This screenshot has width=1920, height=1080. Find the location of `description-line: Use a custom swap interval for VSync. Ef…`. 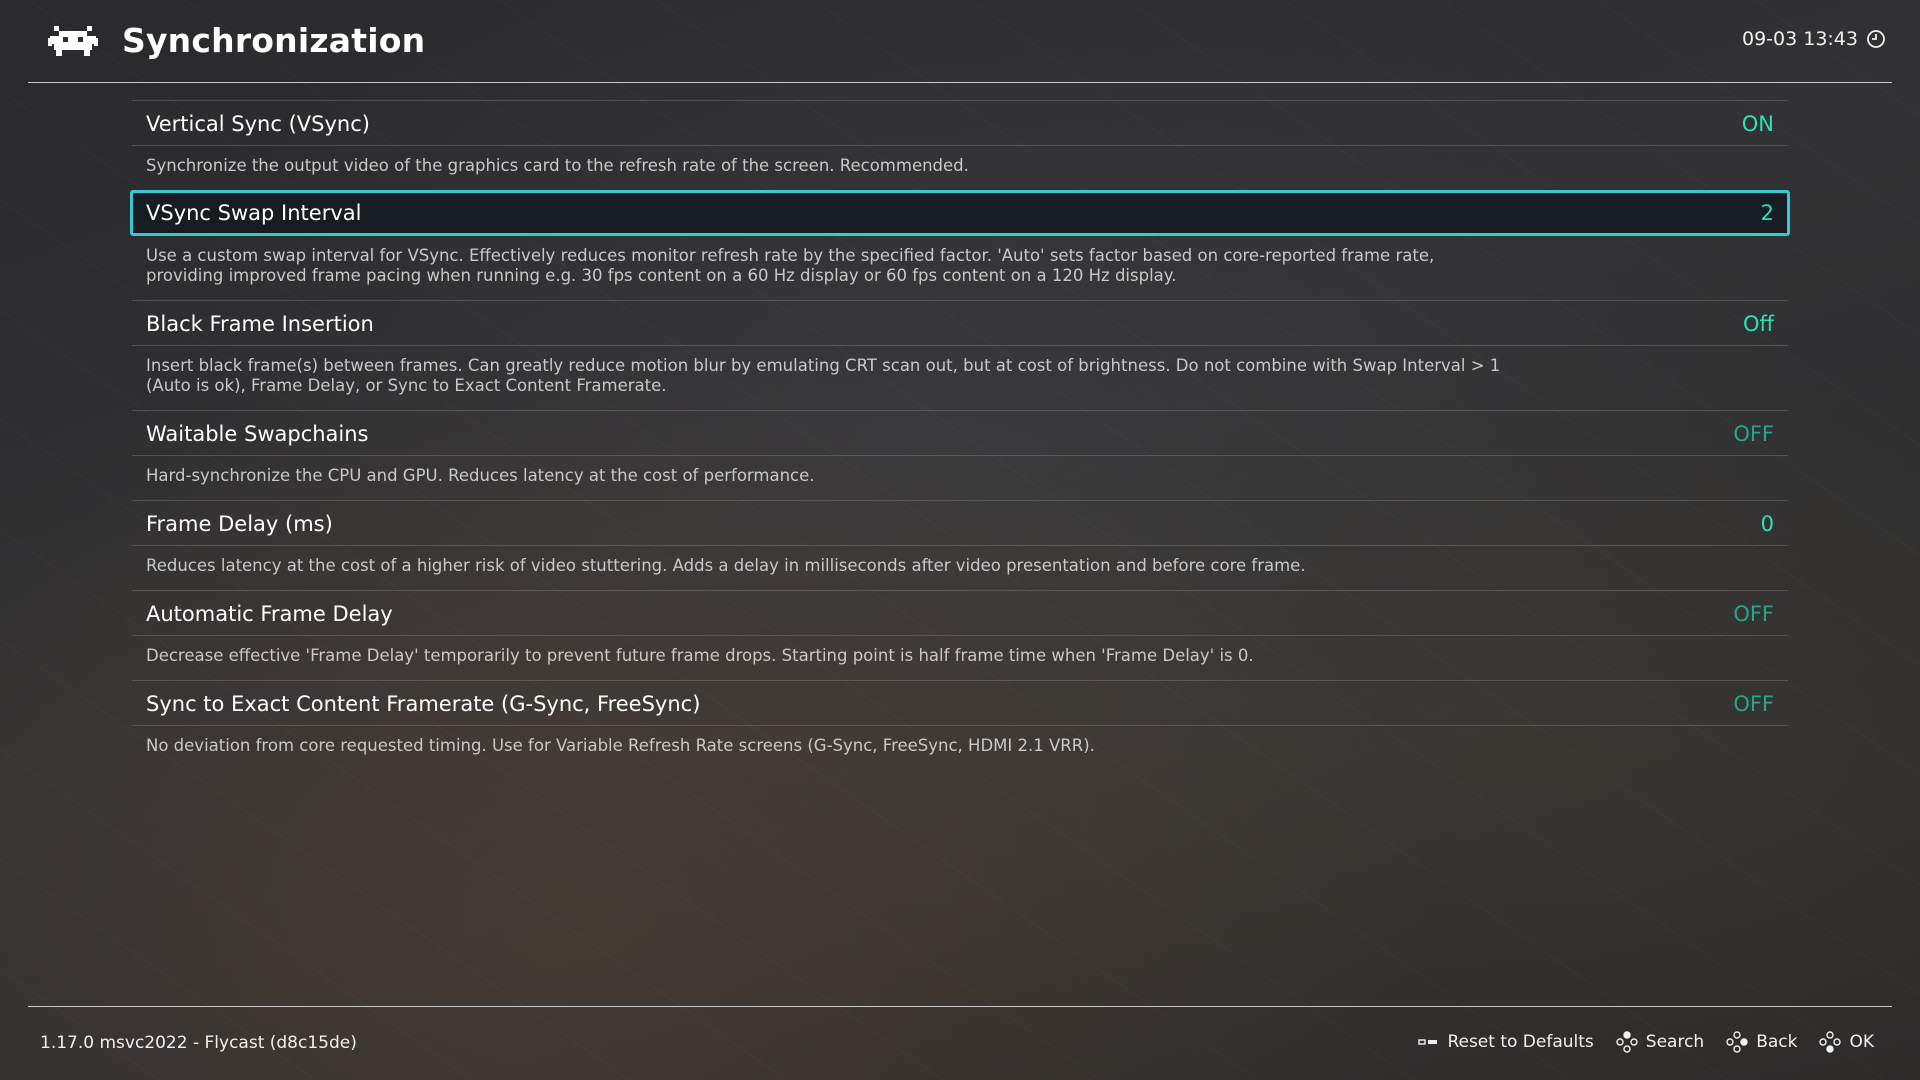

description-line: Use a custom swap interval for VSync. Ef… is located at coordinates (790, 255).